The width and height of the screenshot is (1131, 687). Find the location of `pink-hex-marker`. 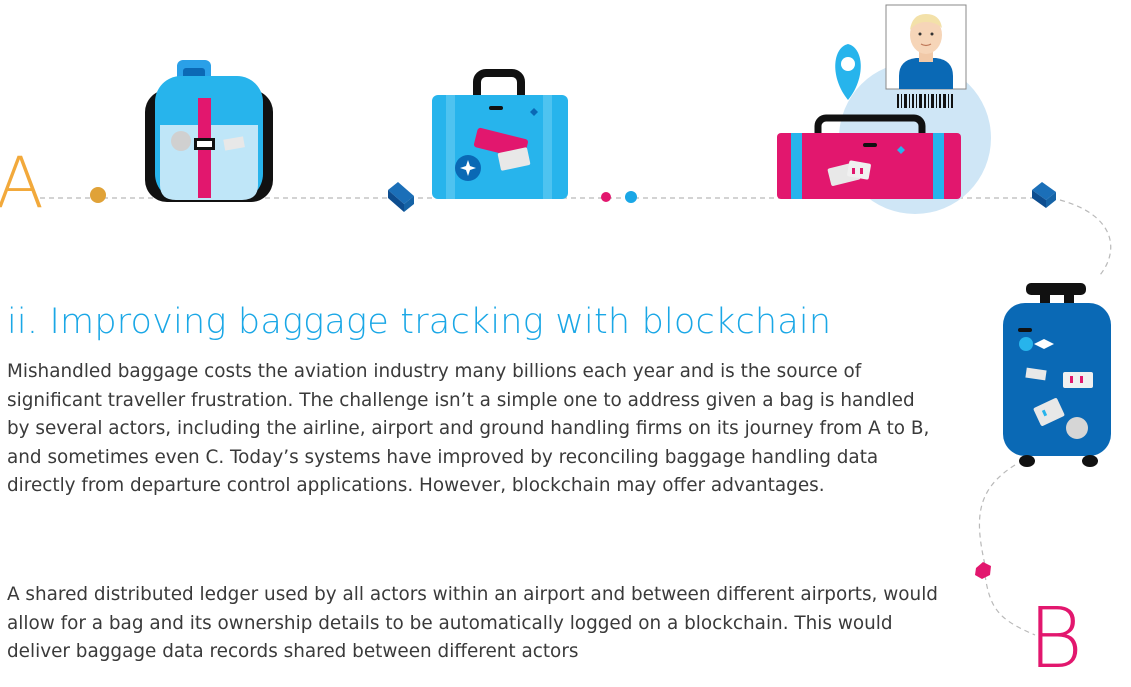

pink-hex-marker is located at coordinates (983, 570).